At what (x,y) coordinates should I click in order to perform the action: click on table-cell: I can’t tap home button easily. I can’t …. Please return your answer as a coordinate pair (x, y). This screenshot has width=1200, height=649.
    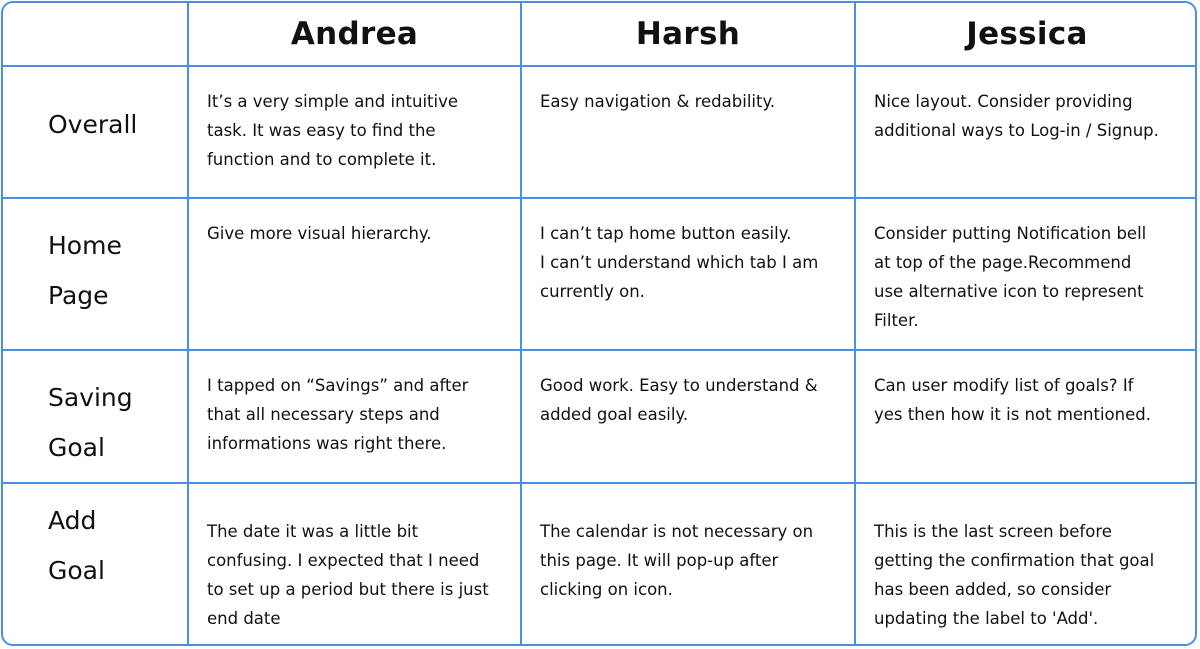
    Looking at the image, I should click on (689, 275).